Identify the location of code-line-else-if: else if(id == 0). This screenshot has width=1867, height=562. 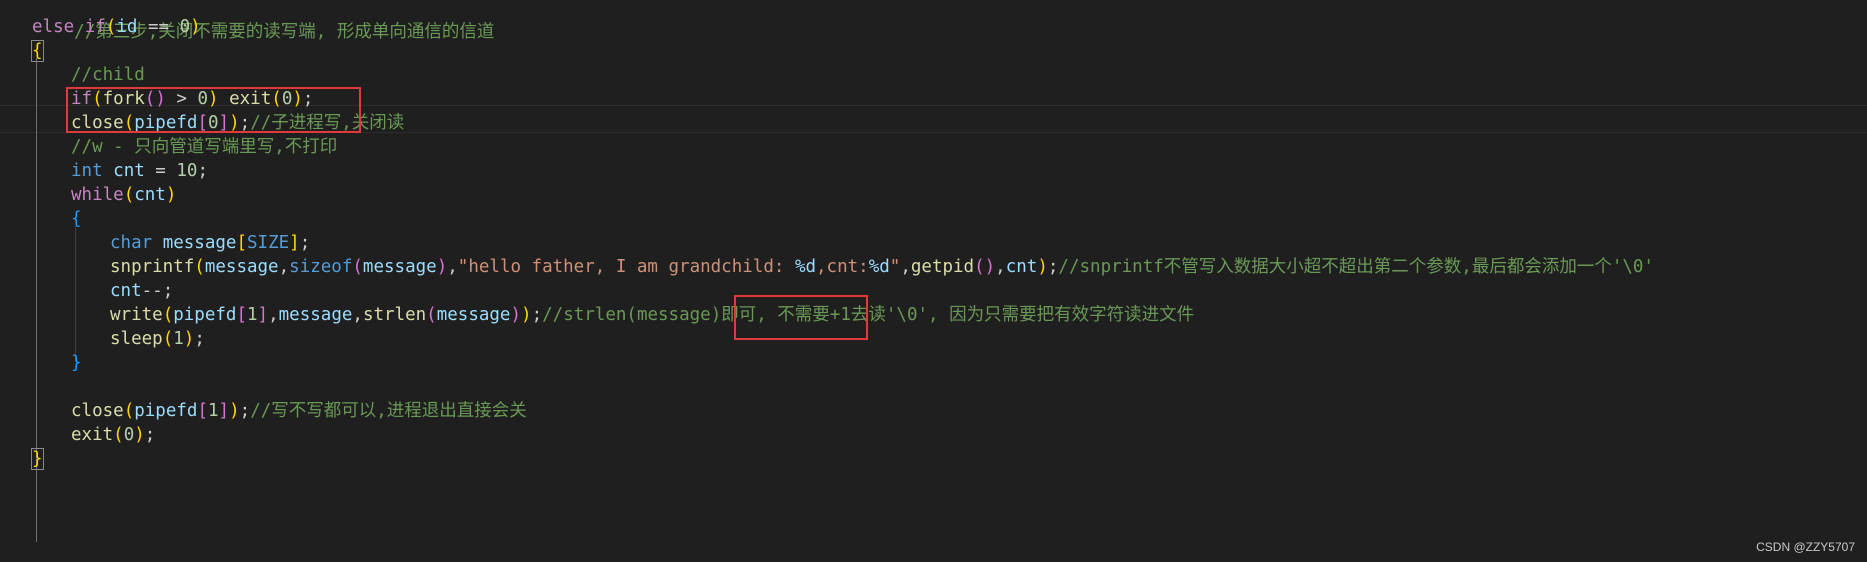
(116, 27).